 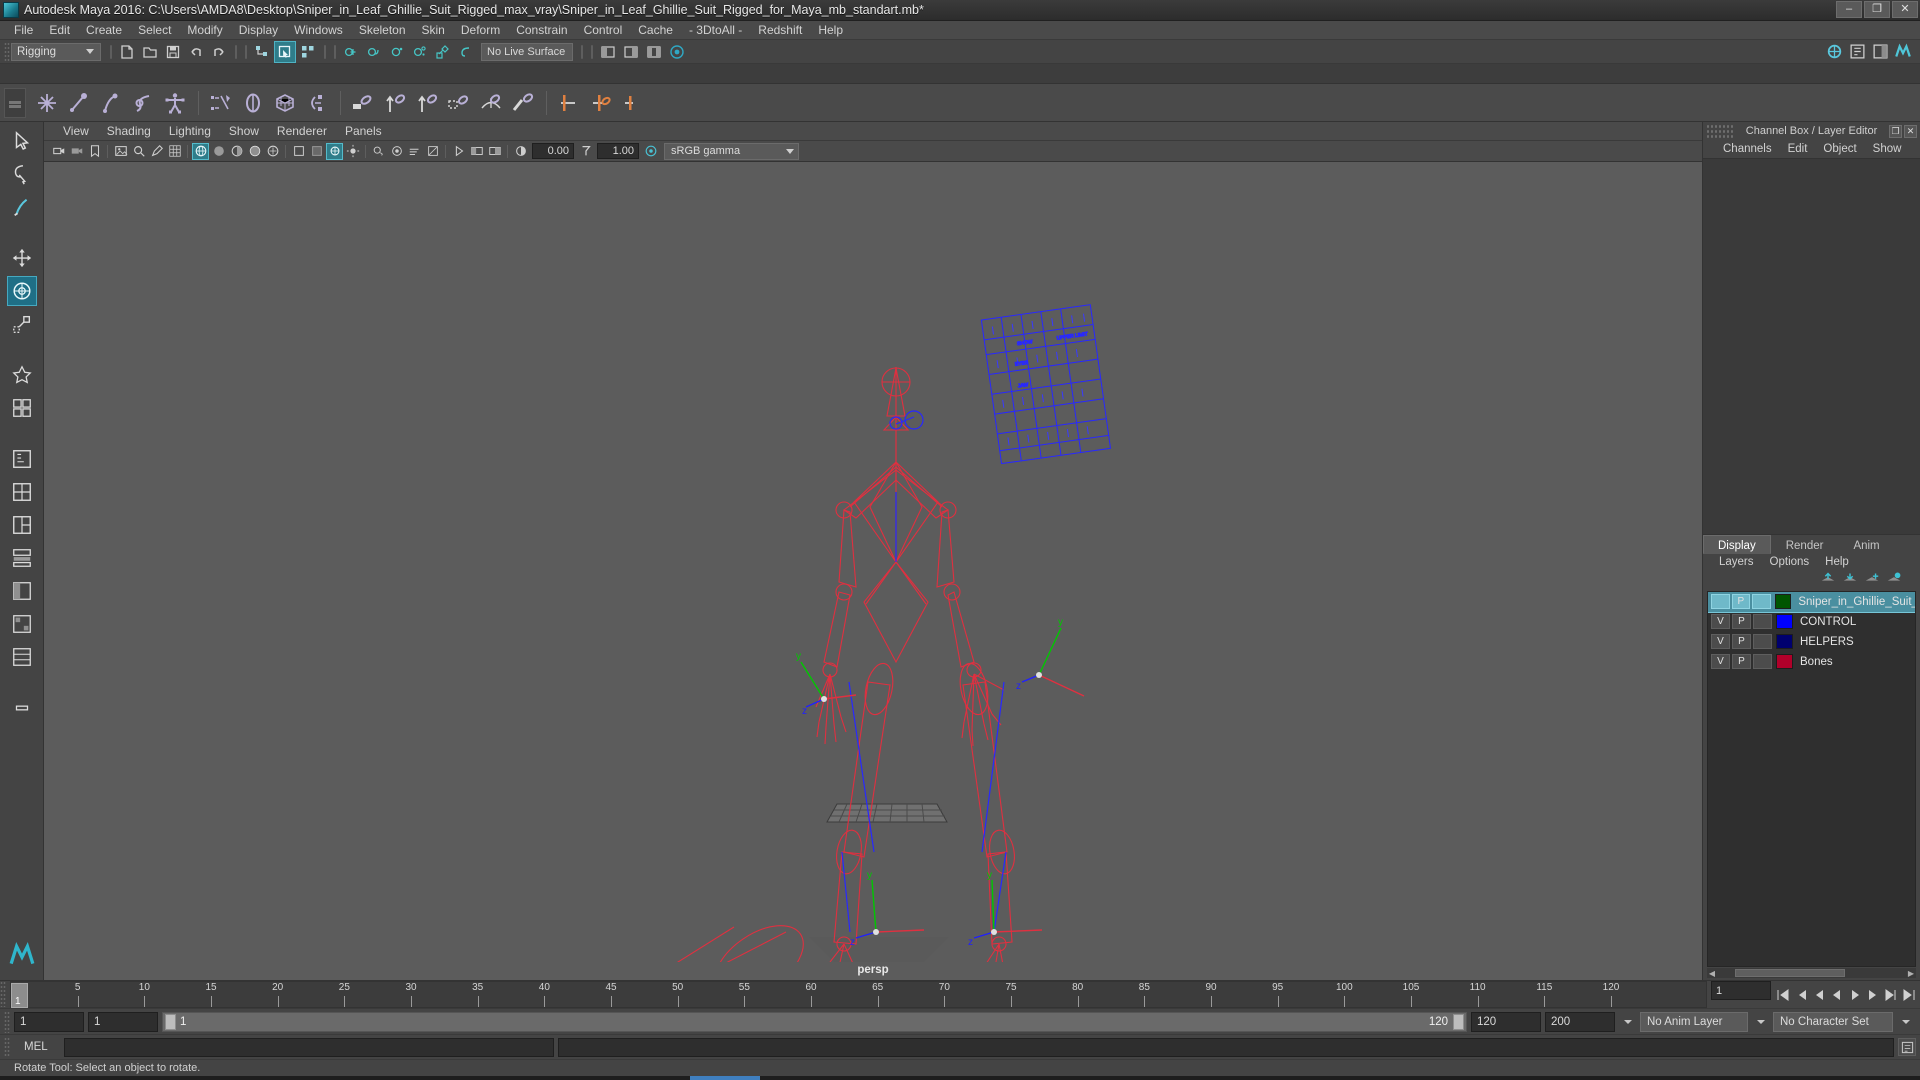 What do you see at coordinates (317, 103) in the screenshot?
I see `cluster-deformer-icon` at bounding box center [317, 103].